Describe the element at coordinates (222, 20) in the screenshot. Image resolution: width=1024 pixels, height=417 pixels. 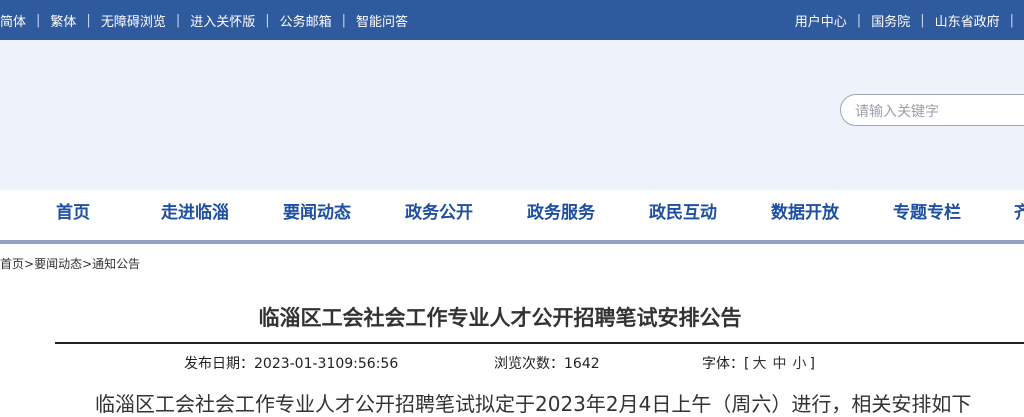
I see `link-care-version: 进入关怀版` at that location.